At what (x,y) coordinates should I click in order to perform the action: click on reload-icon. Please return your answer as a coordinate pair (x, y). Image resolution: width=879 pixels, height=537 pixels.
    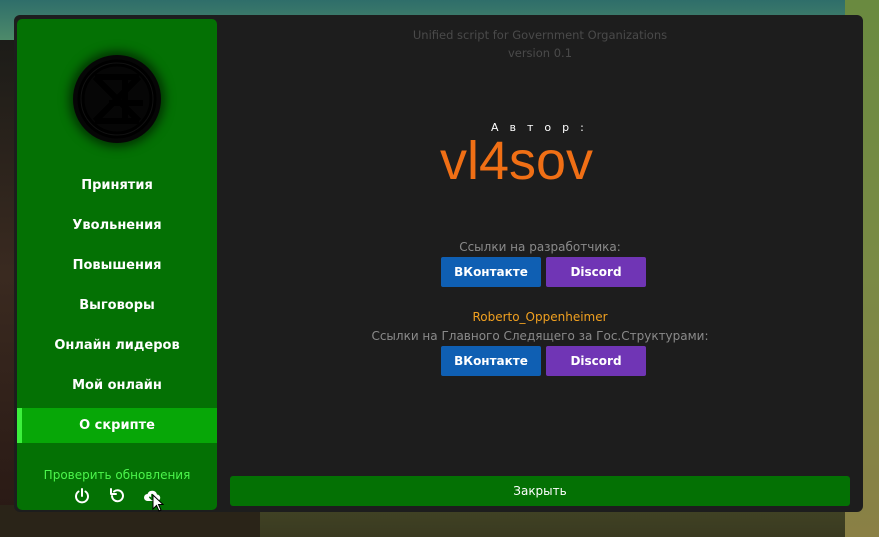
    Looking at the image, I should click on (117, 496).